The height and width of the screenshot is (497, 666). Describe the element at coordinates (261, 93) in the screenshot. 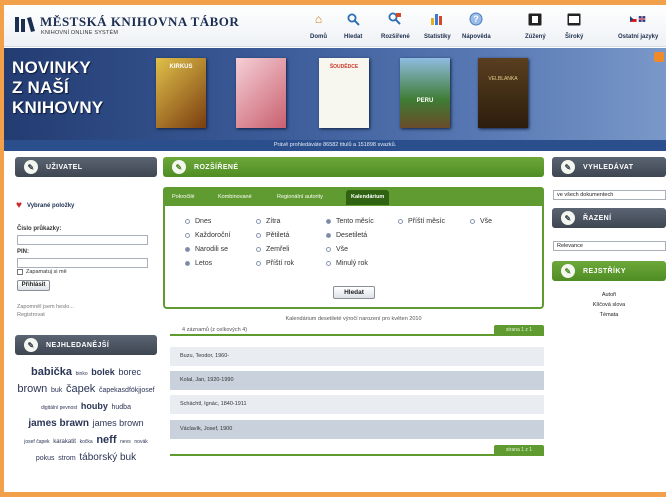

I see `book-cover` at that location.